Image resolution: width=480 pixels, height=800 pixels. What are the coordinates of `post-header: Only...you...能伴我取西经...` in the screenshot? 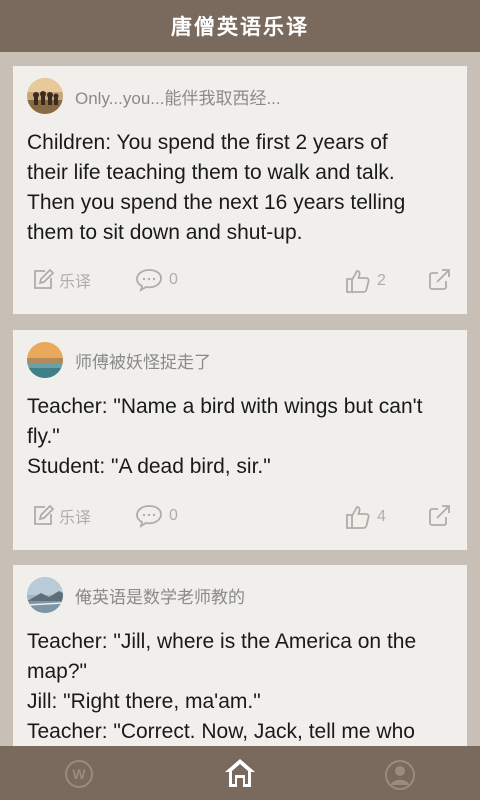 It's located at (154, 96).